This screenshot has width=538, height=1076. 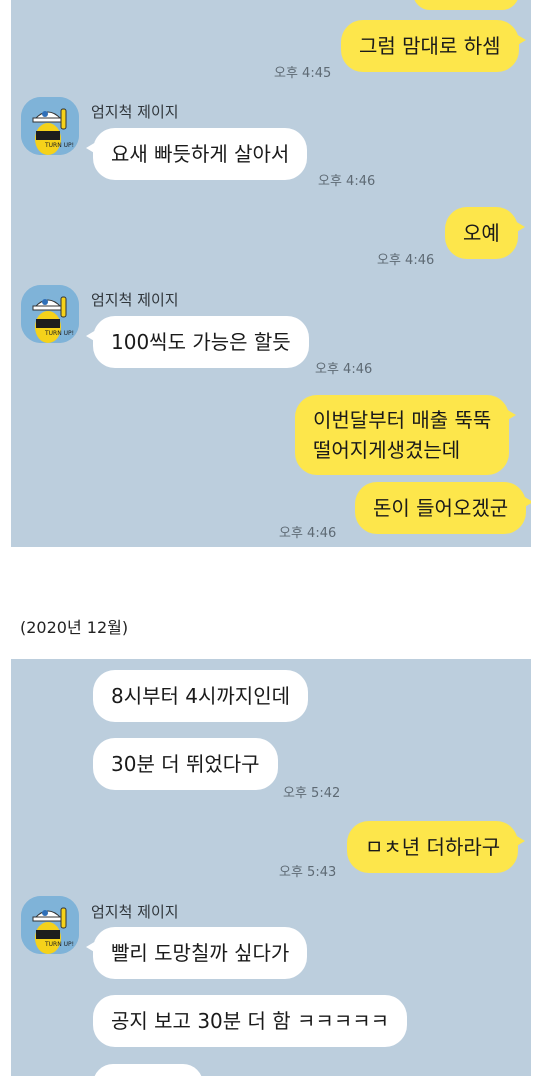 I want to click on message-bubble-other: 빨리 도망칠까 싶다가, so click(x=196, y=953).